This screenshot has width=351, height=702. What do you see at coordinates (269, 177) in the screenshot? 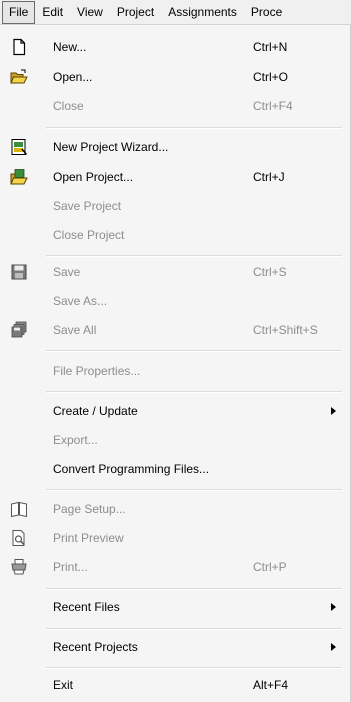
I see `menu-item-shortcut: Ctrl+J` at bounding box center [269, 177].